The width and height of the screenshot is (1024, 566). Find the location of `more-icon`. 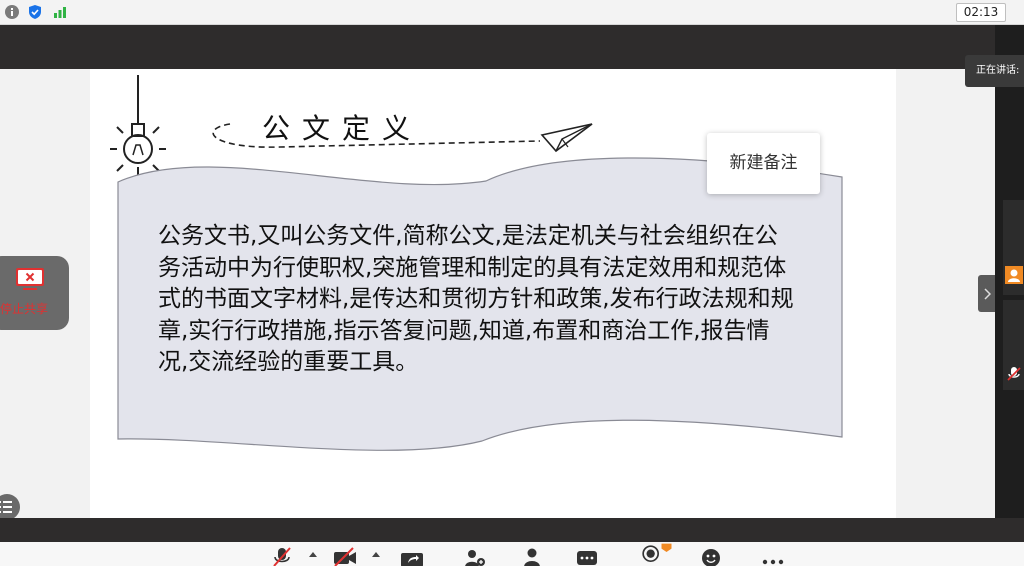

more-icon is located at coordinates (773, 559).